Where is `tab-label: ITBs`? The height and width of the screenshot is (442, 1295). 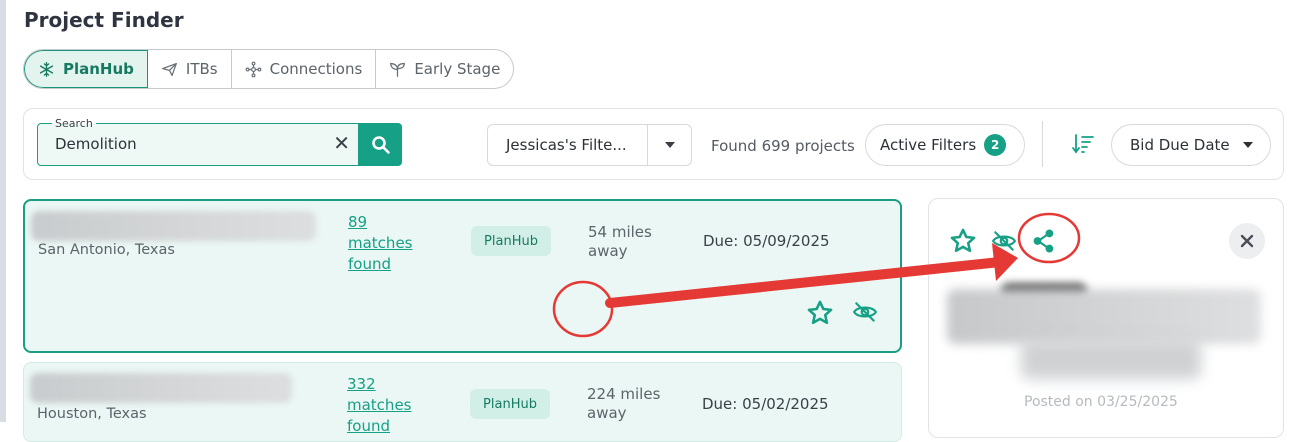 tab-label: ITBs is located at coordinates (201, 69).